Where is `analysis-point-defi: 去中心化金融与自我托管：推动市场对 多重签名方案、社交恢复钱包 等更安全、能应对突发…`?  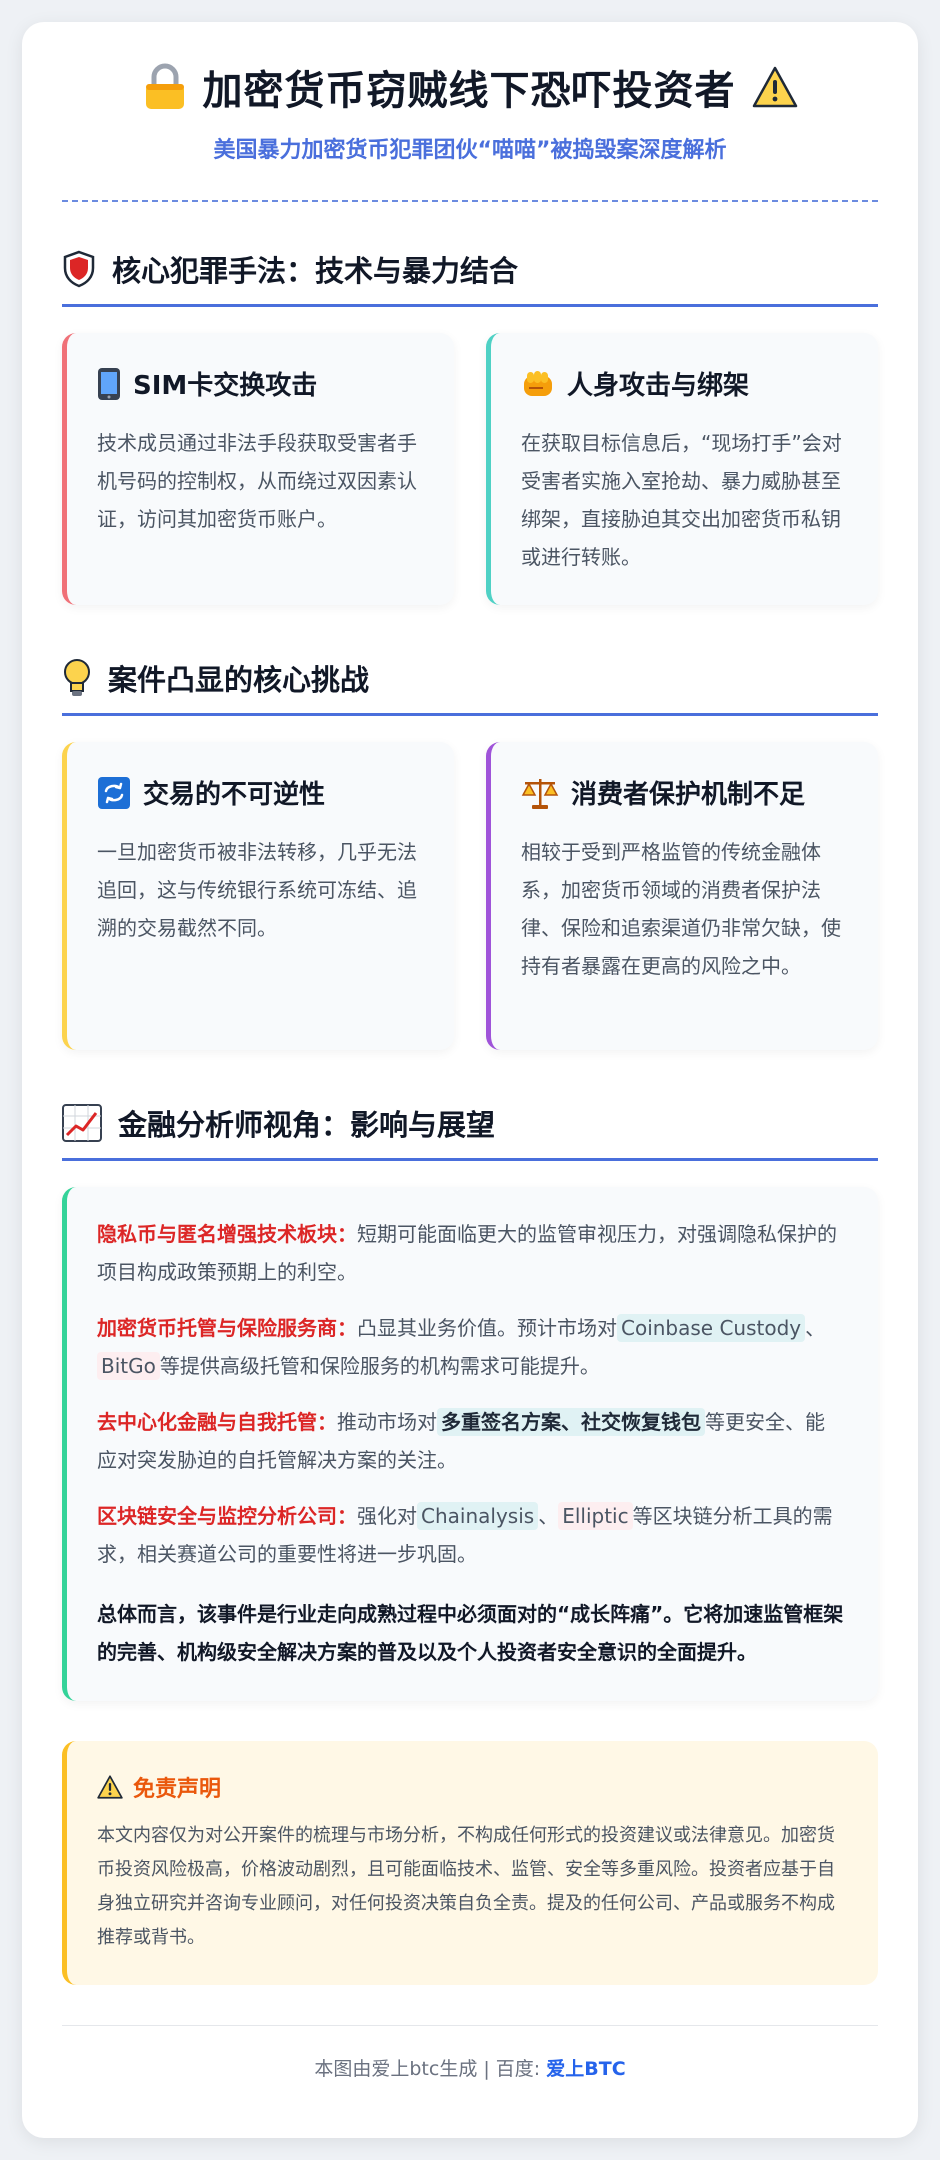 analysis-point-defi: 去中心化金融与自我托管：推动市场对 多重签名方案、社交恢复钱包 等更安全、能应对突发… is located at coordinates (470, 1441).